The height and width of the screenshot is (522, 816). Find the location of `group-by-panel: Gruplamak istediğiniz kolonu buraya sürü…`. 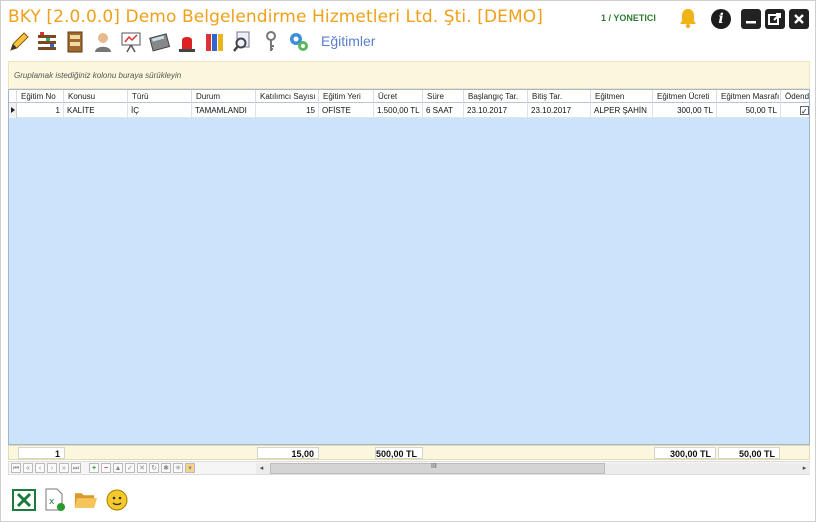

group-by-panel: Gruplamak istediğiniz kolonu buraya sürü… is located at coordinates (409, 75).